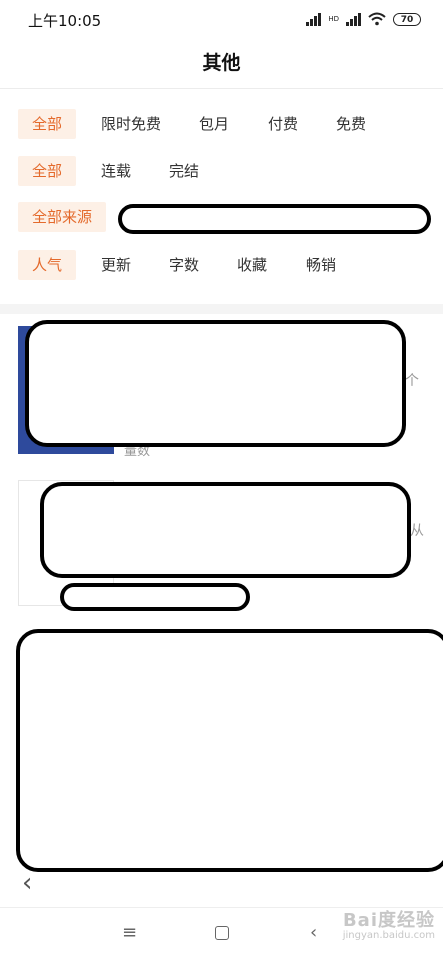 The width and height of the screenshot is (443, 961). What do you see at coordinates (412, 381) in the screenshot?
I see `list-item-text-fragment: 个` at bounding box center [412, 381].